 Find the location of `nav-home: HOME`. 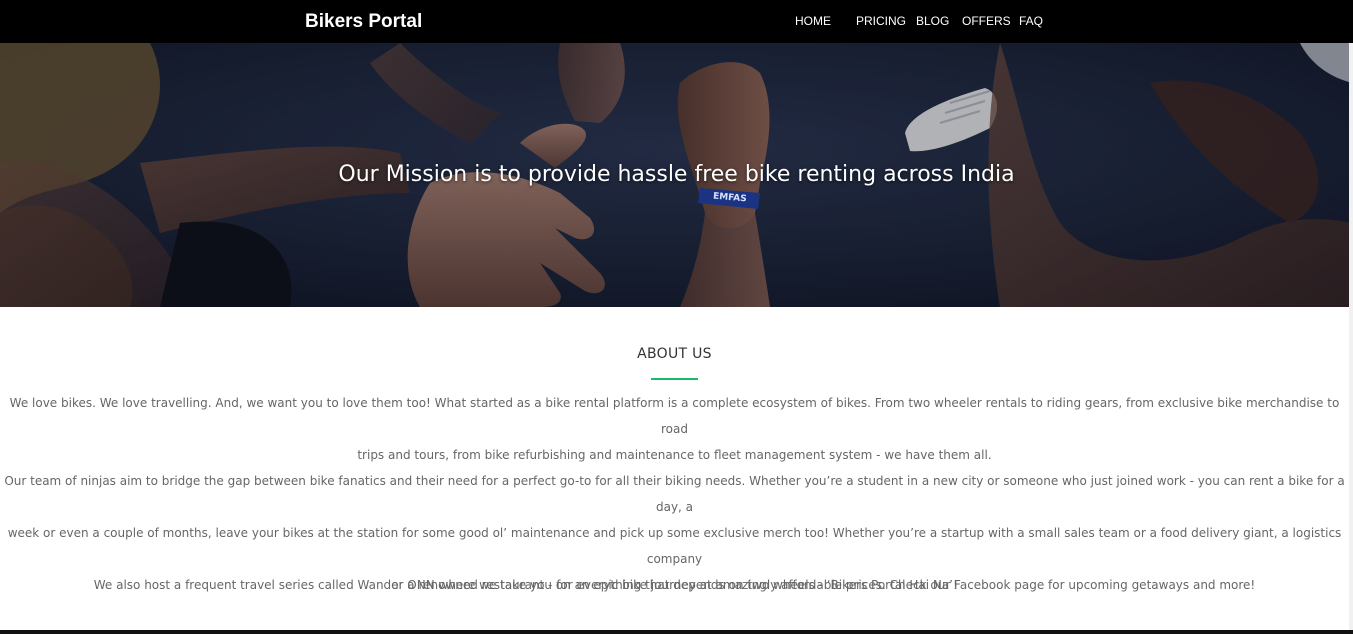

nav-home: HOME is located at coordinates (813, 21).